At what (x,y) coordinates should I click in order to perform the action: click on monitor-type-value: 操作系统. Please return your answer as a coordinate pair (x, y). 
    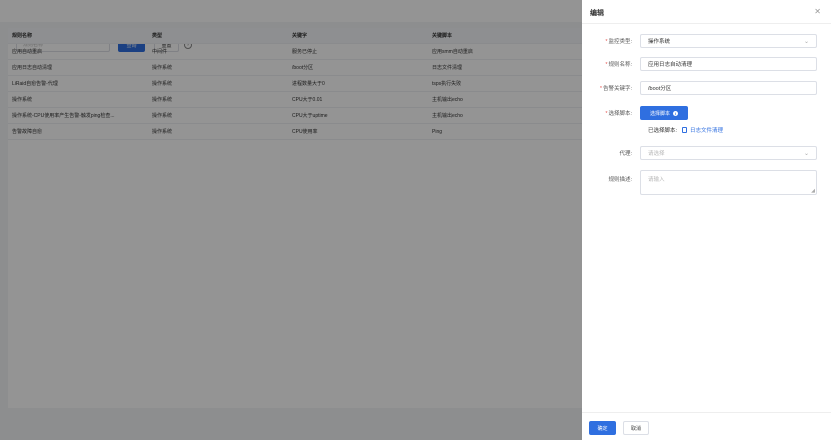
    Looking at the image, I should click on (659, 42).